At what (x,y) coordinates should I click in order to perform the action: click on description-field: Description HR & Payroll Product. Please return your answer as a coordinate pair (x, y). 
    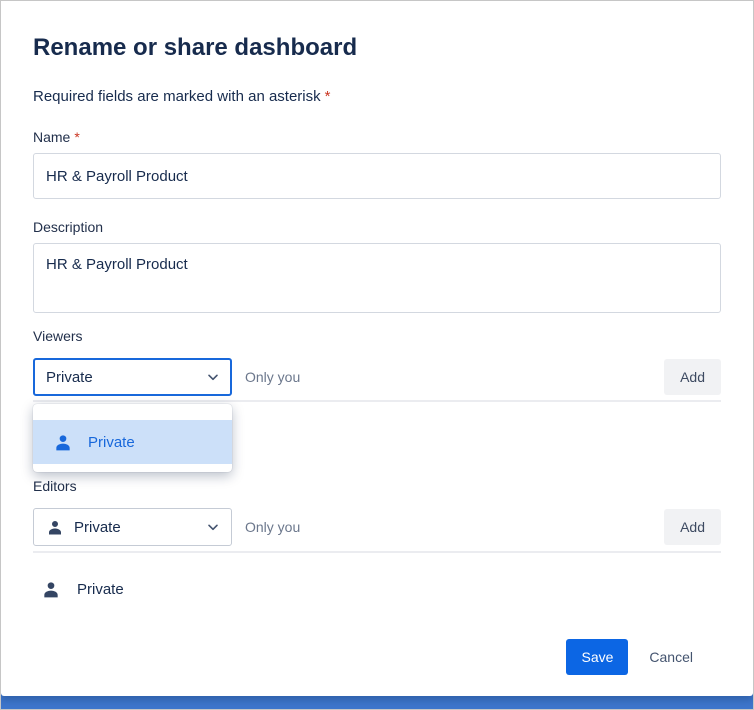
    Looking at the image, I should click on (377, 266).